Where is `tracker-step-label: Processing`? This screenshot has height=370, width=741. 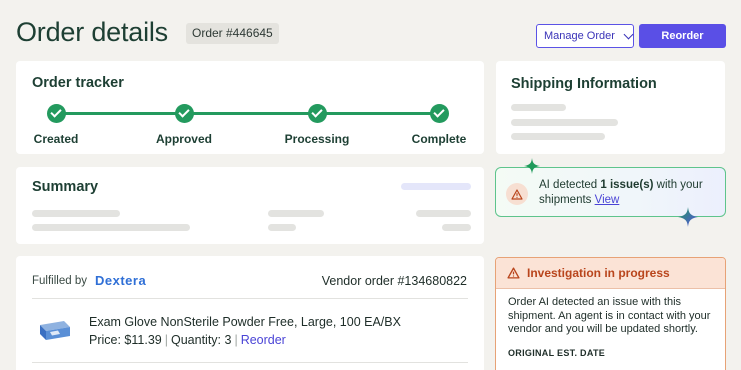
tracker-step-label: Processing is located at coordinates (317, 139).